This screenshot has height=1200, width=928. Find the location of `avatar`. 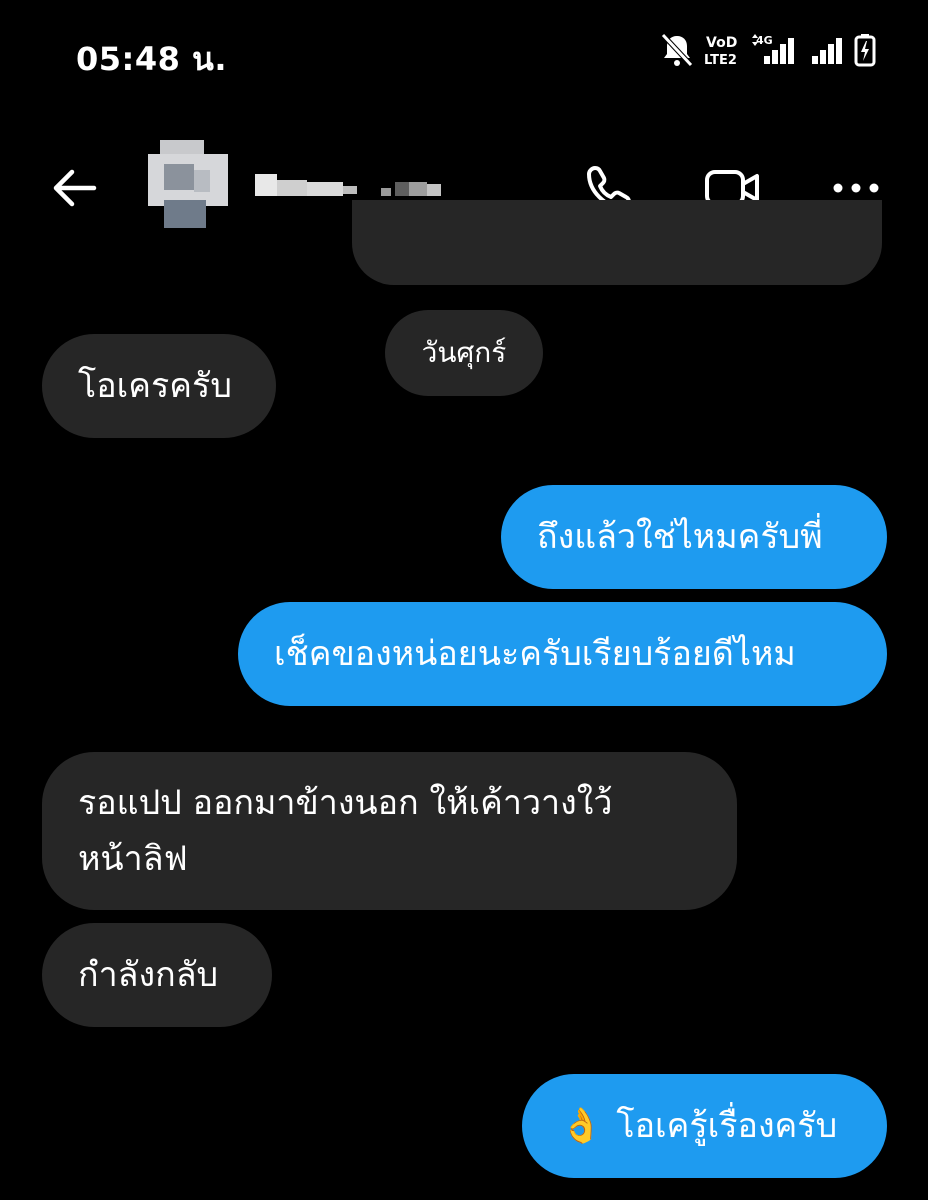

avatar is located at coordinates (186, 185).